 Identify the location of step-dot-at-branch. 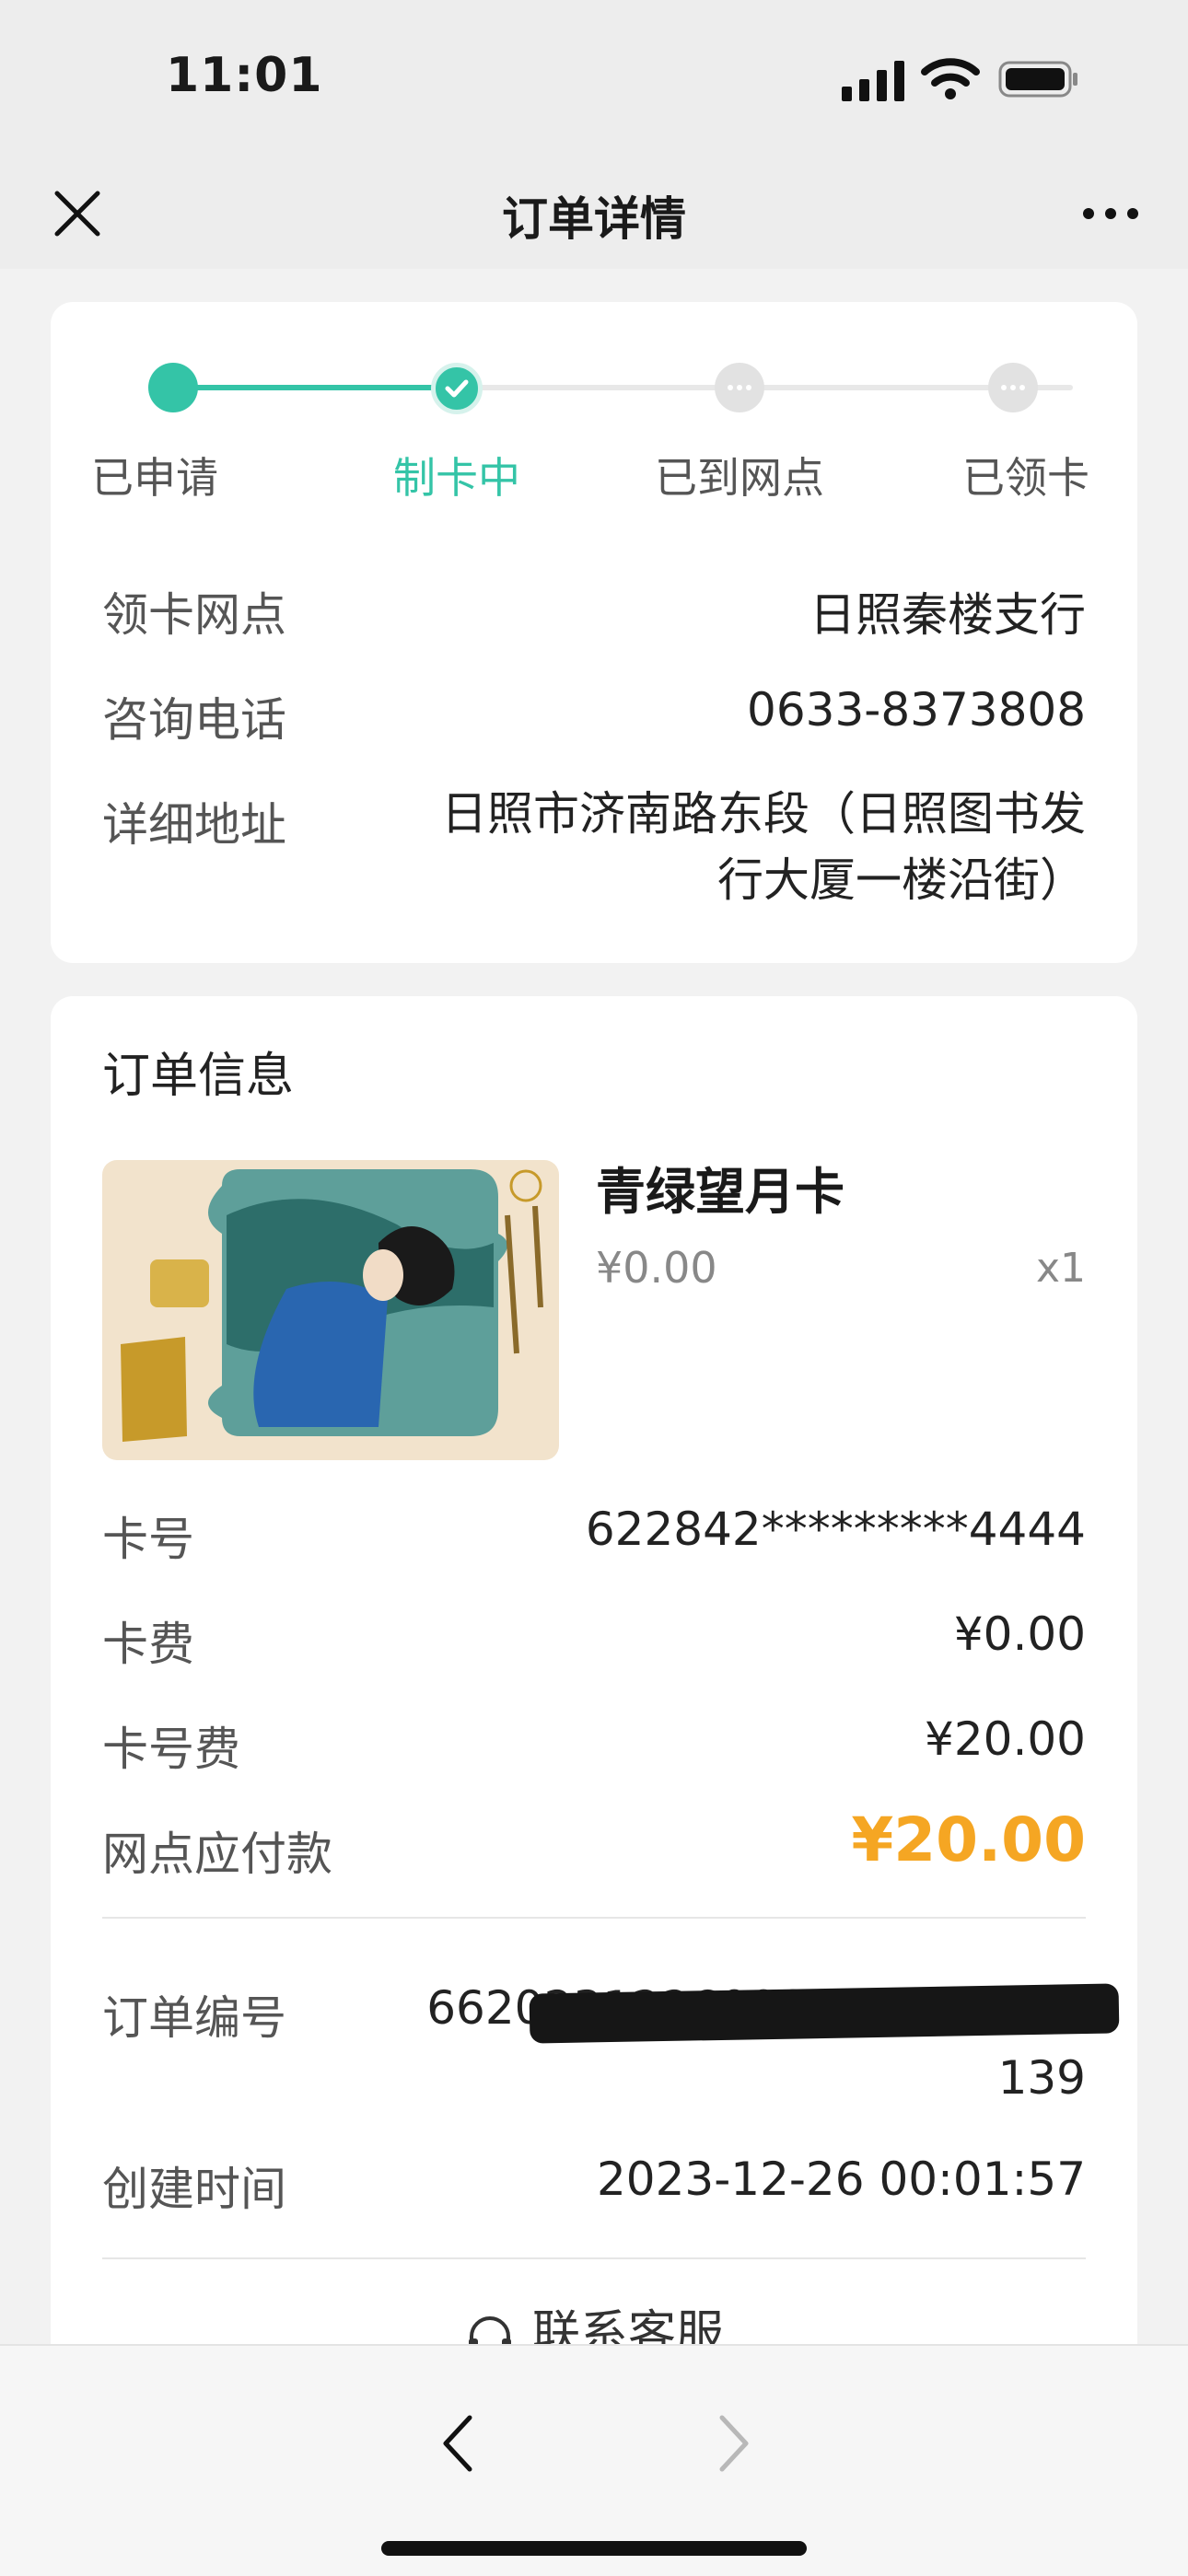
(739, 387).